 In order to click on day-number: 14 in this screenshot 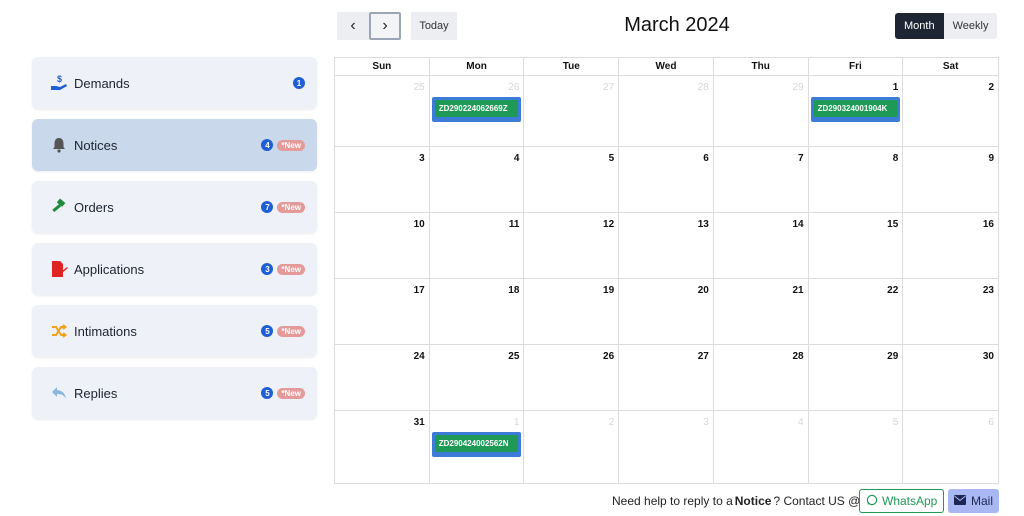, I will do `click(798, 224)`.